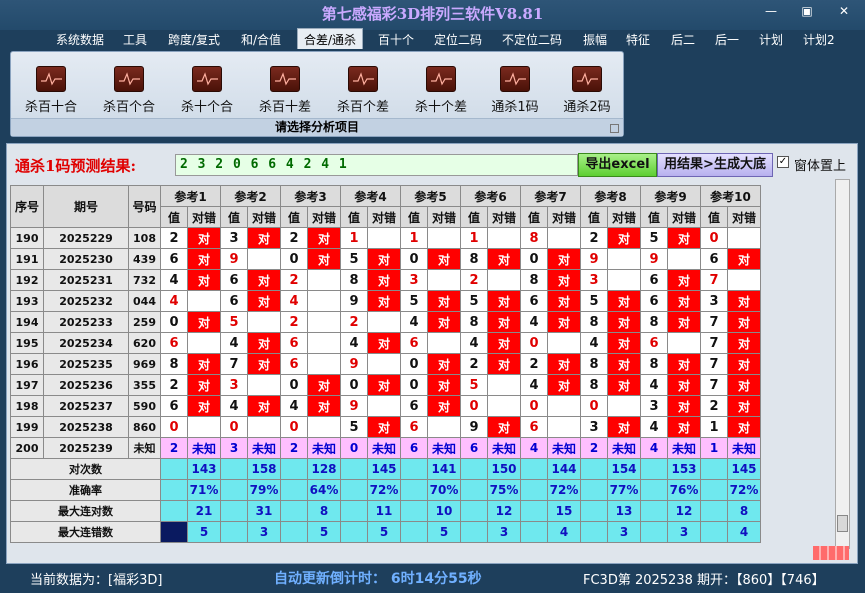  What do you see at coordinates (310, 196) in the screenshot?
I see `column-header-ref: 参考3` at bounding box center [310, 196].